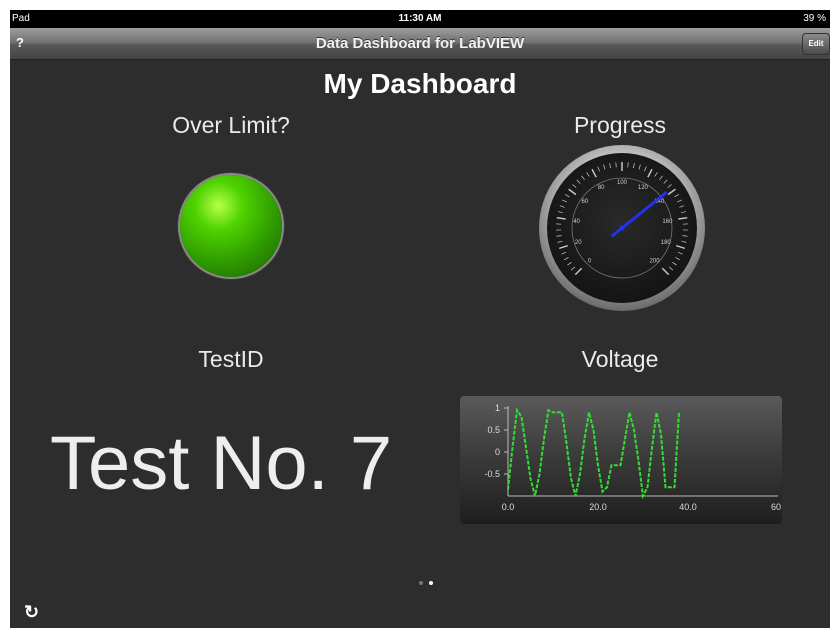 The width and height of the screenshot is (830, 628). I want to click on chart-y-tick-label: 0.5, so click(493, 430).